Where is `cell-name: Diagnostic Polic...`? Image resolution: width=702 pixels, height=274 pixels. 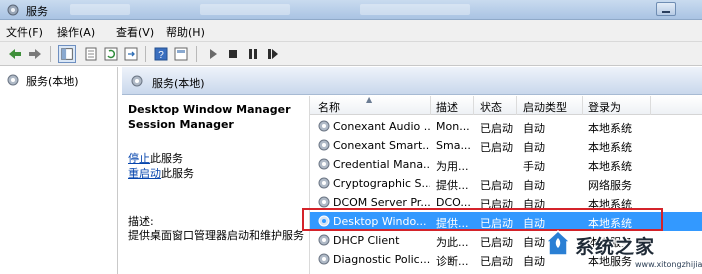 cell-name: Diagnostic Polic... is located at coordinates (381, 259).